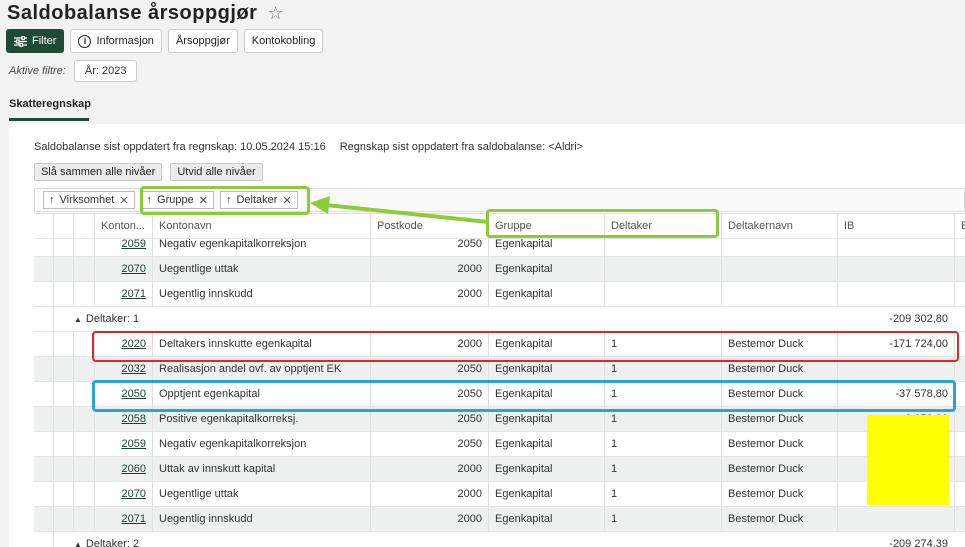 This screenshot has width=965, height=547. What do you see at coordinates (261, 494) in the screenshot?
I see `kontonavn-cell: Uegentlige uttak` at bounding box center [261, 494].